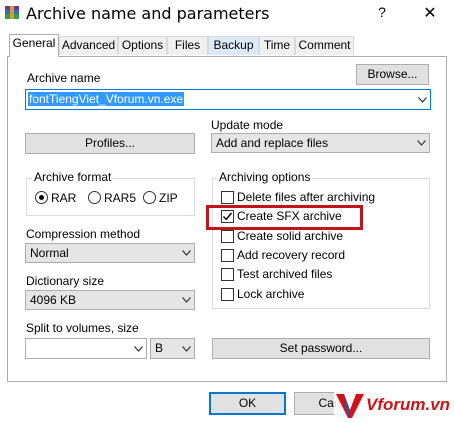  What do you see at coordinates (228, 99) in the screenshot?
I see `archive-name-combobox: fontTiengViet_Vforum.vn.exe` at bounding box center [228, 99].